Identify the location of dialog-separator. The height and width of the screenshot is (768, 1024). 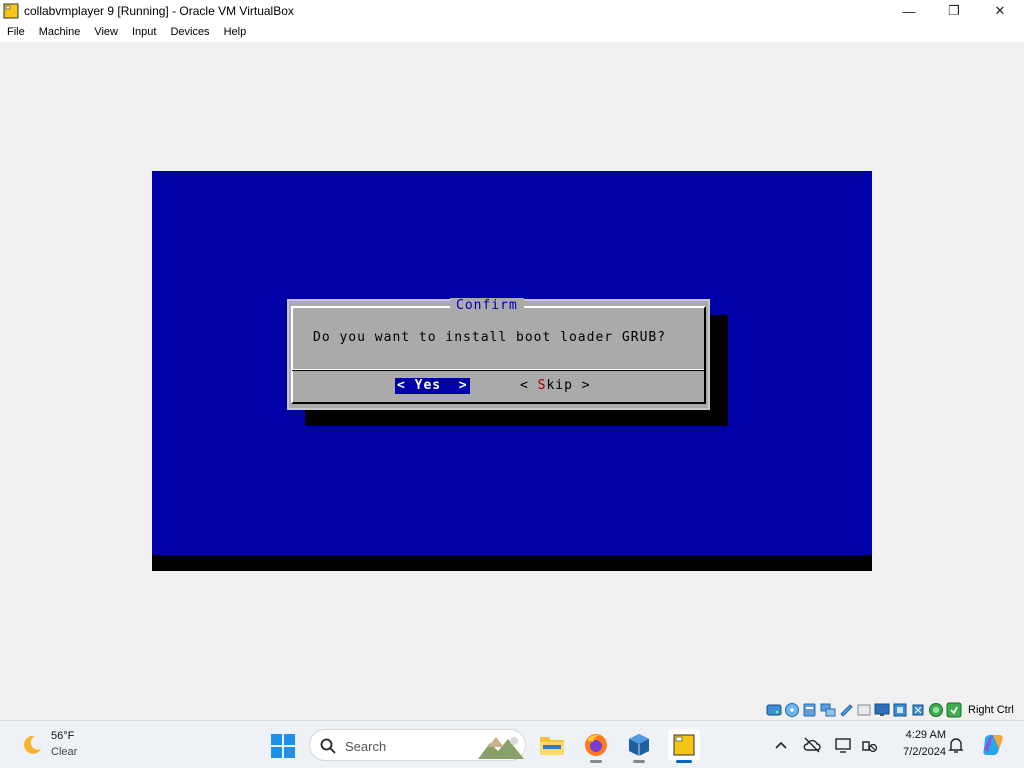
(498, 370).